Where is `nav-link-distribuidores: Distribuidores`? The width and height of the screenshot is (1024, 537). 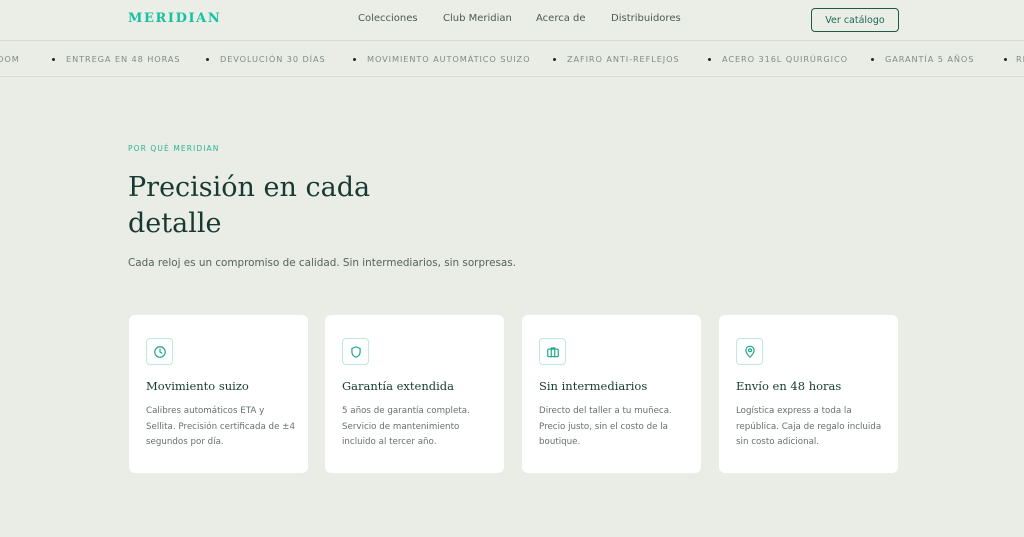
nav-link-distribuidores: Distribuidores is located at coordinates (646, 18).